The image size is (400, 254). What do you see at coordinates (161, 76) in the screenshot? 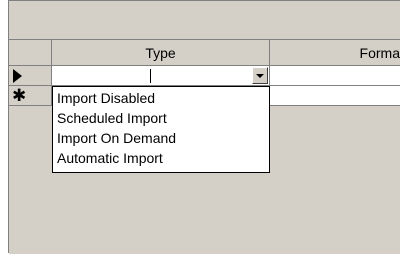
I see `type-combo-cell` at bounding box center [161, 76].